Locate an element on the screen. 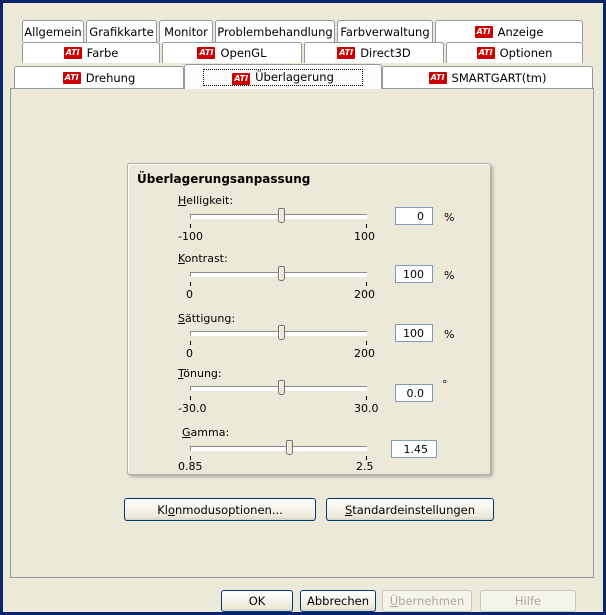 Image resolution: width=606 pixels, height=615 pixels. hue-value-field: 0.0 is located at coordinates (414, 393).